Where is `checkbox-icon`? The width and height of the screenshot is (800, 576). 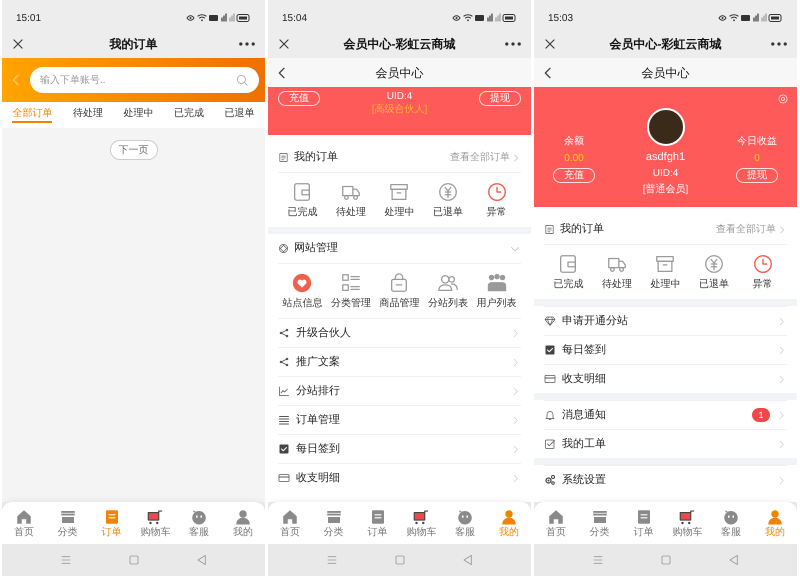
checkbox-icon is located at coordinates (550, 350).